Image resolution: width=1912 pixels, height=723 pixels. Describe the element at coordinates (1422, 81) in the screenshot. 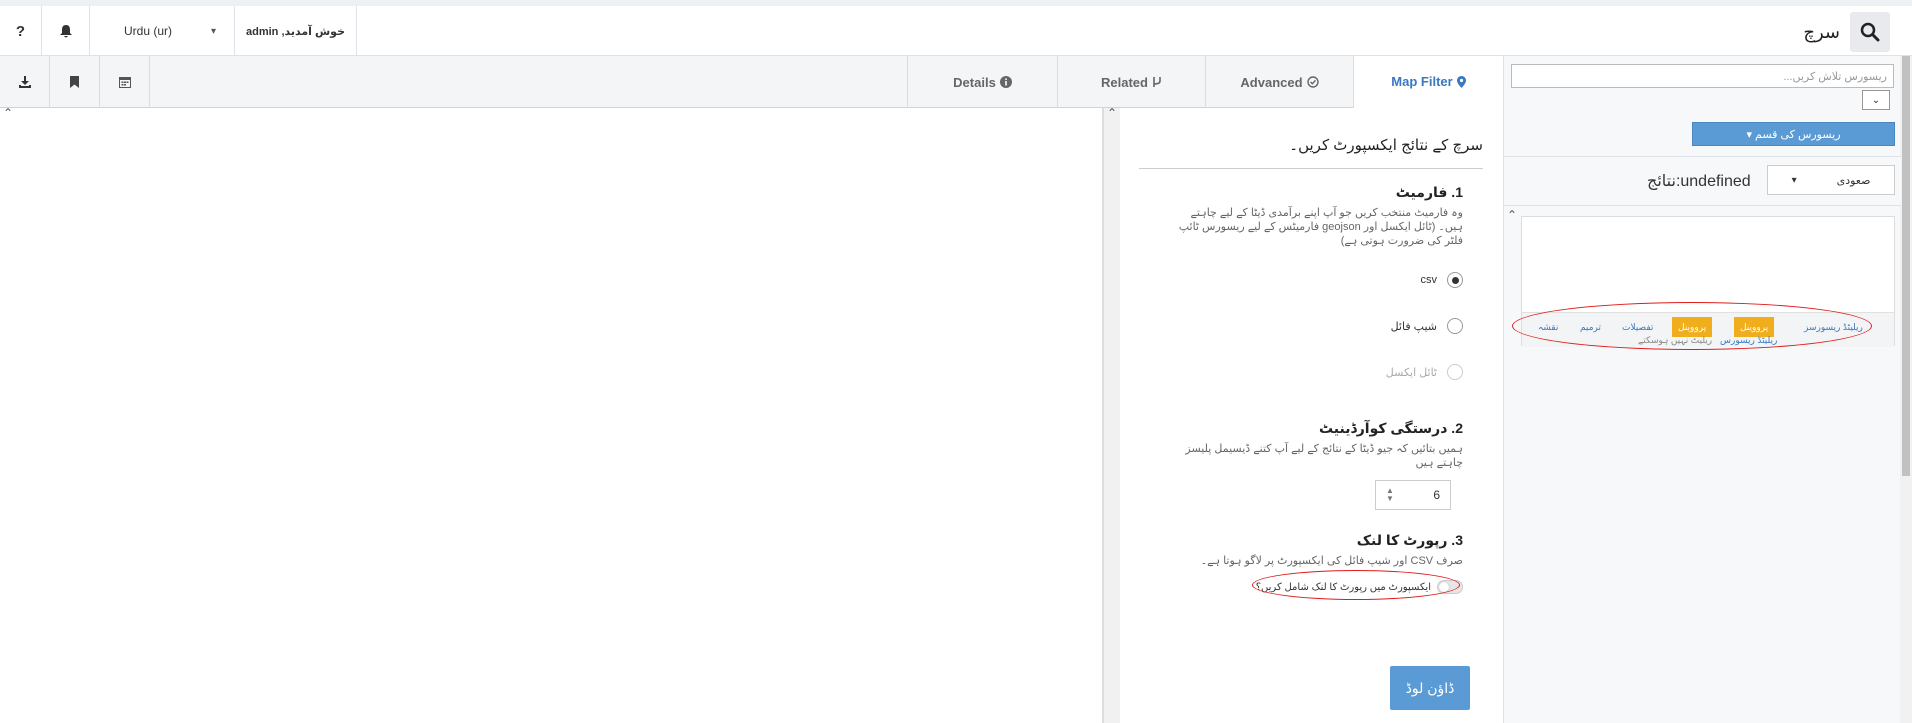

I see `tab-map-filter-label: Map Filter` at that location.